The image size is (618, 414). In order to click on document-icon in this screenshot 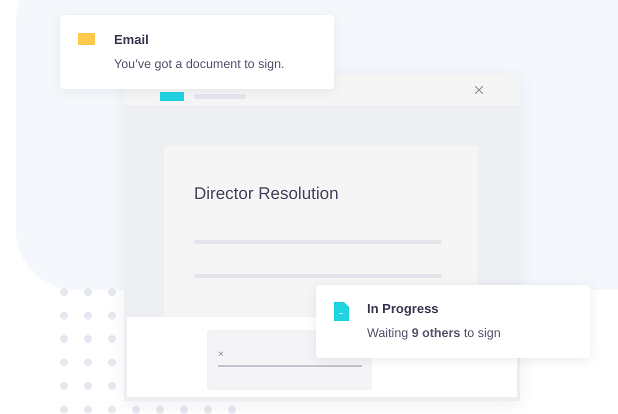, I will do `click(341, 311)`.